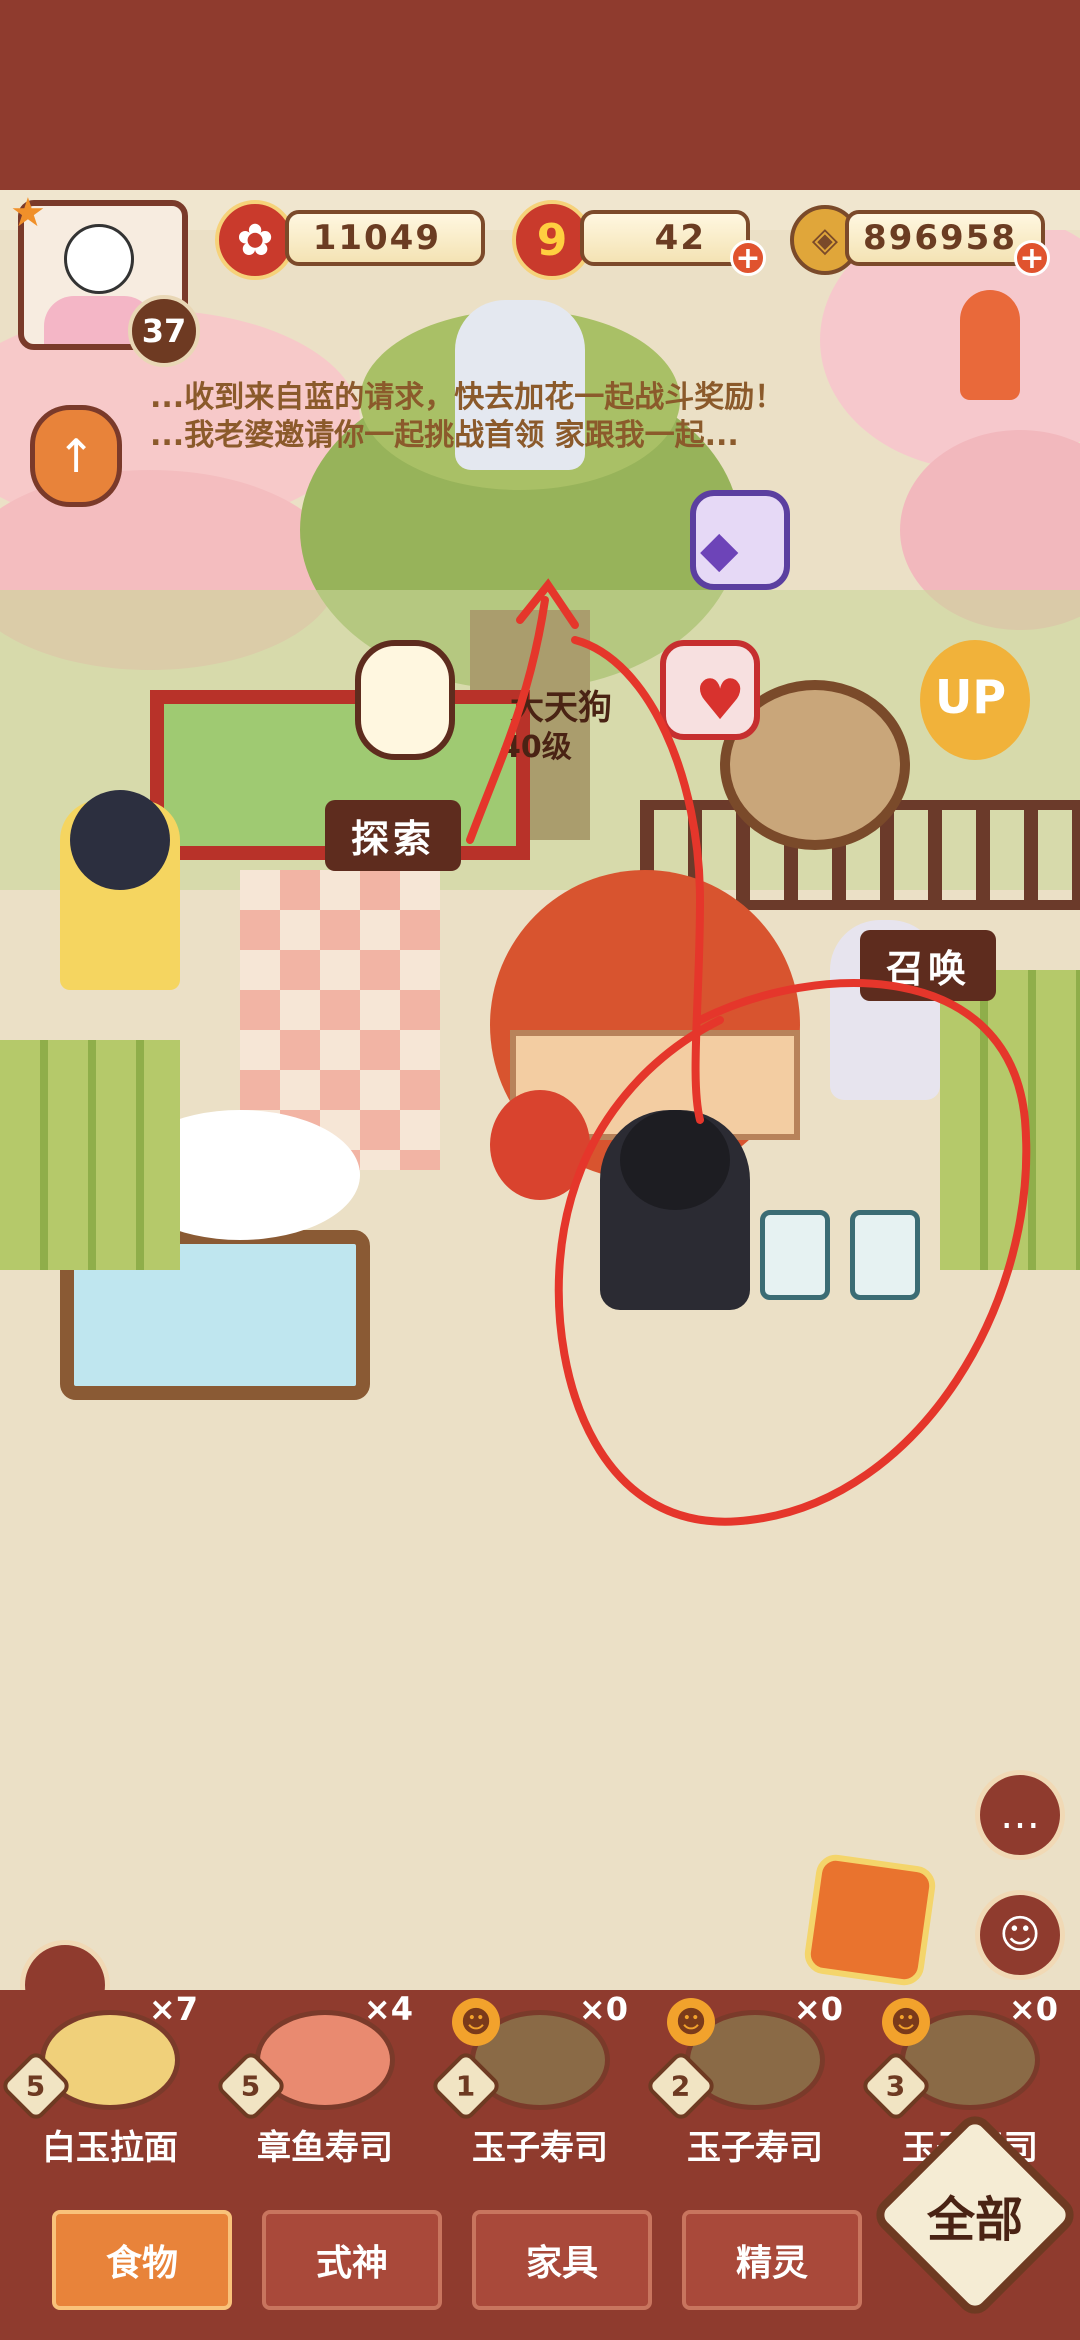 The height and width of the screenshot is (2340, 1080). I want to click on character-kumamon-head, so click(675, 1160).